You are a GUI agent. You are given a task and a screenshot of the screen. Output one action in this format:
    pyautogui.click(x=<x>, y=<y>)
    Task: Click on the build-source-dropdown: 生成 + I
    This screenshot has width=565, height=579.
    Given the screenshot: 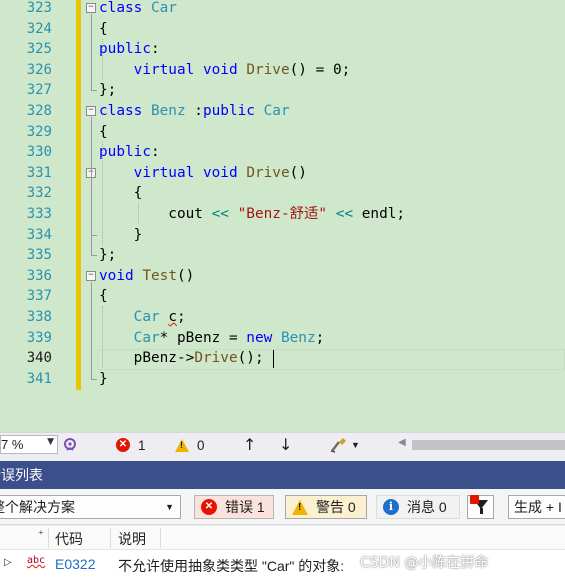 What is the action you would take?
    pyautogui.click(x=536, y=507)
    